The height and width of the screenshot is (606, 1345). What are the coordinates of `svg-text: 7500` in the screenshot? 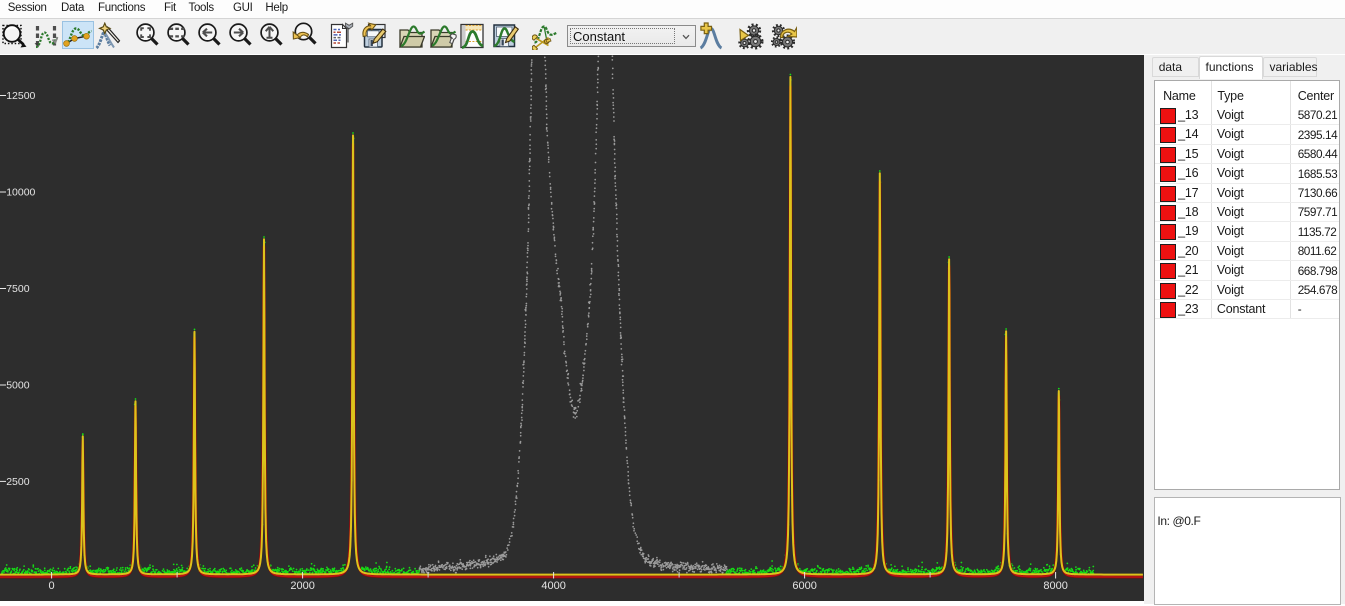 It's located at (18, 289).